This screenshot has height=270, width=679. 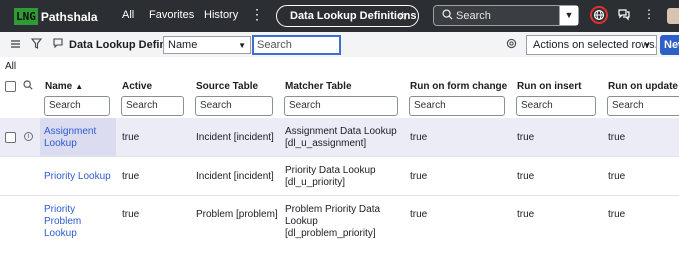 I want to click on search-field-value: Name, so click(x=183, y=45).